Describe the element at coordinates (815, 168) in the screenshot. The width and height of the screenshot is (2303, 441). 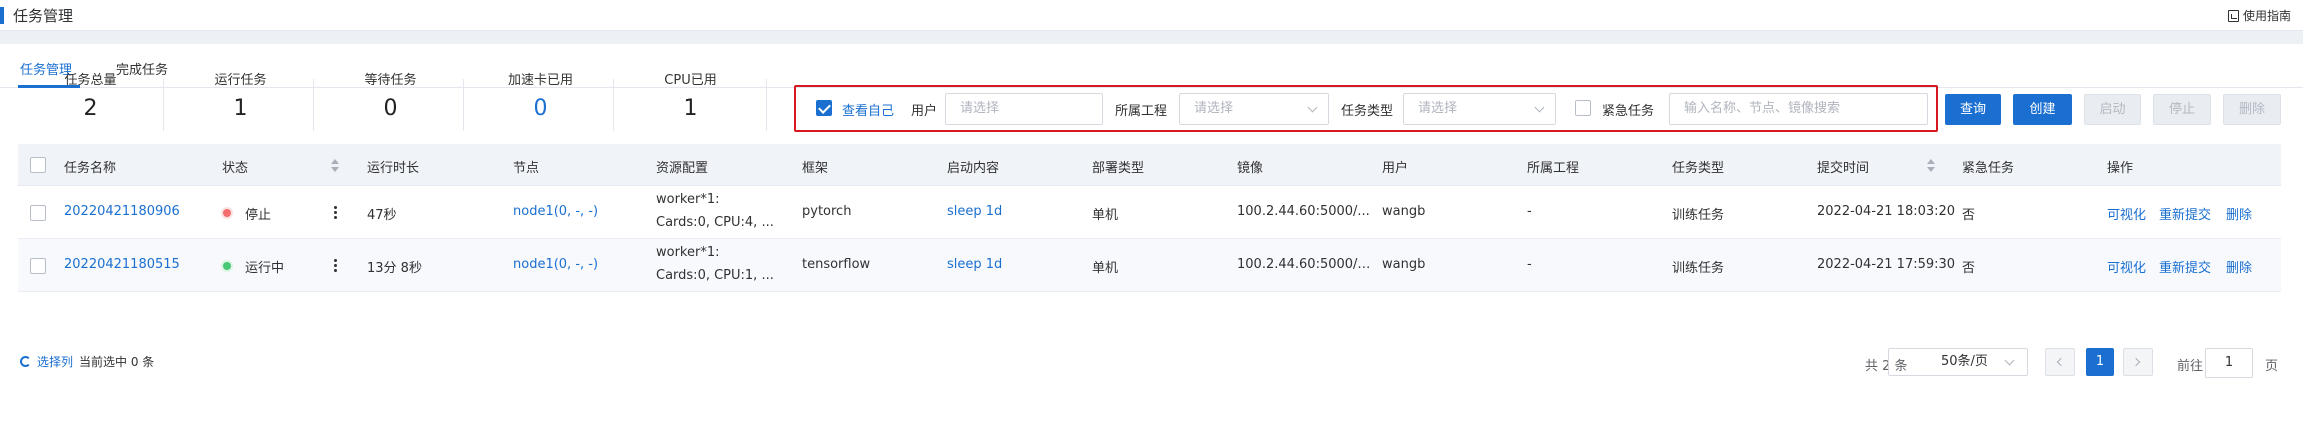
I see `column-header: 框架` at that location.